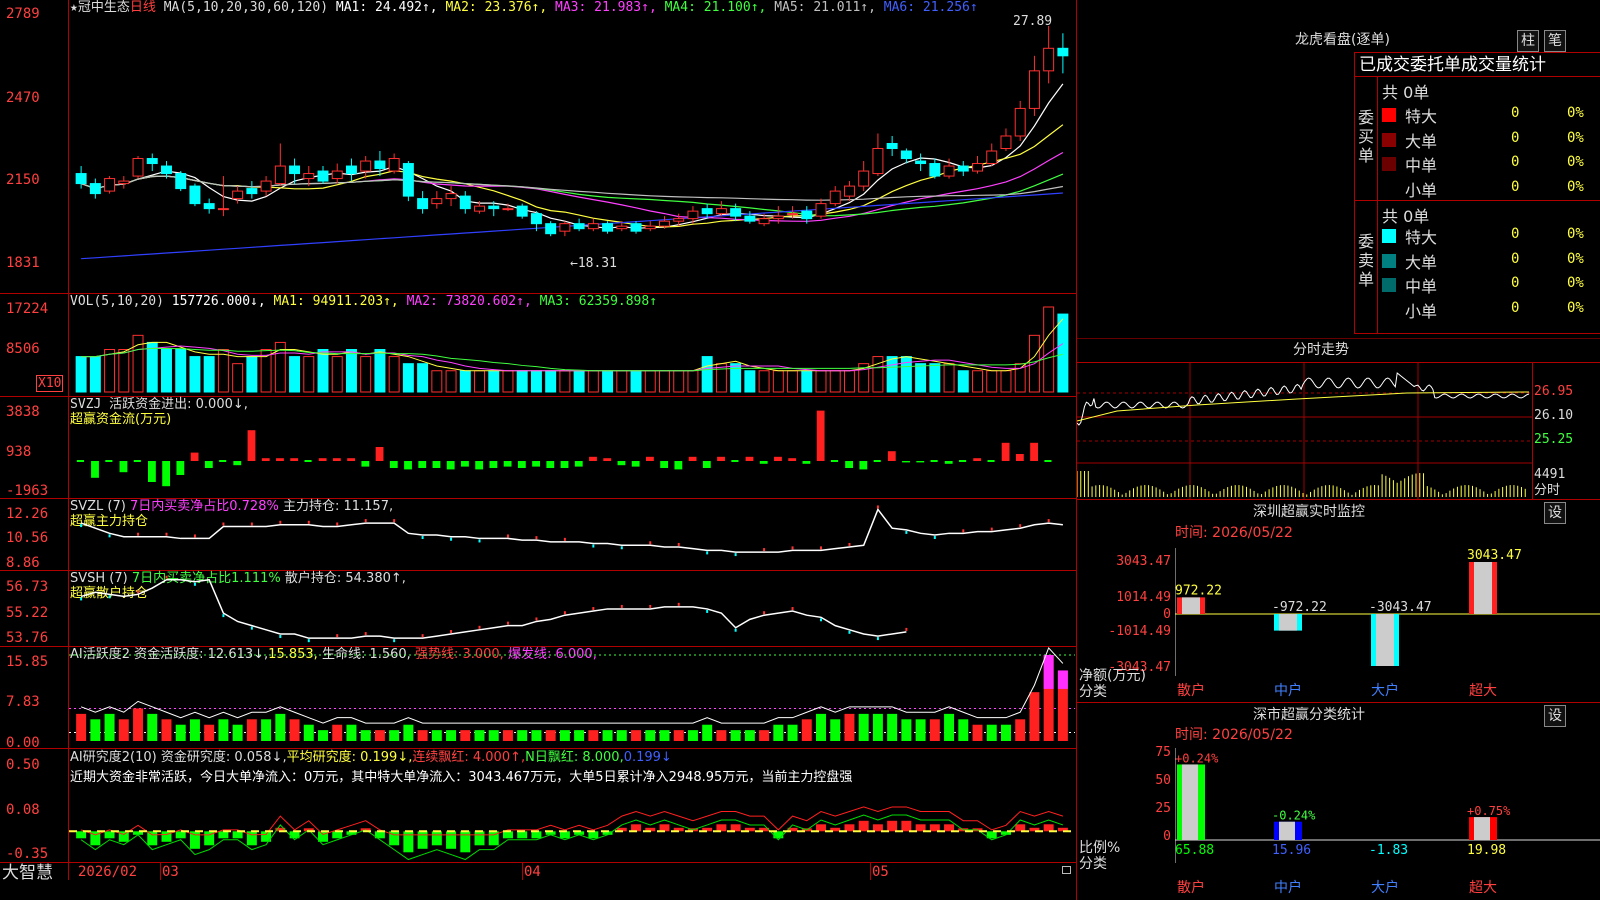  I want to click on ai-active-chart, so click(572, 697).